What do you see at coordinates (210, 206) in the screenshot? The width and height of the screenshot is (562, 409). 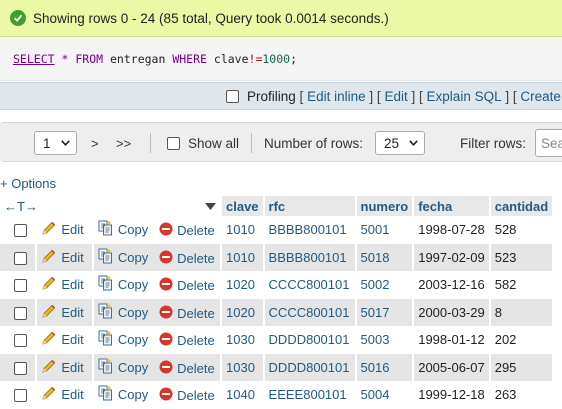 I see `triangle-down-icon` at bounding box center [210, 206].